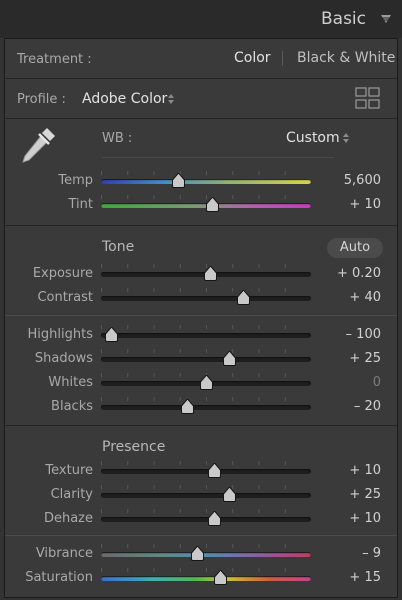 Image resolution: width=402 pixels, height=600 pixels. What do you see at coordinates (65, 297) in the screenshot?
I see `contrast-label: Contrast` at bounding box center [65, 297].